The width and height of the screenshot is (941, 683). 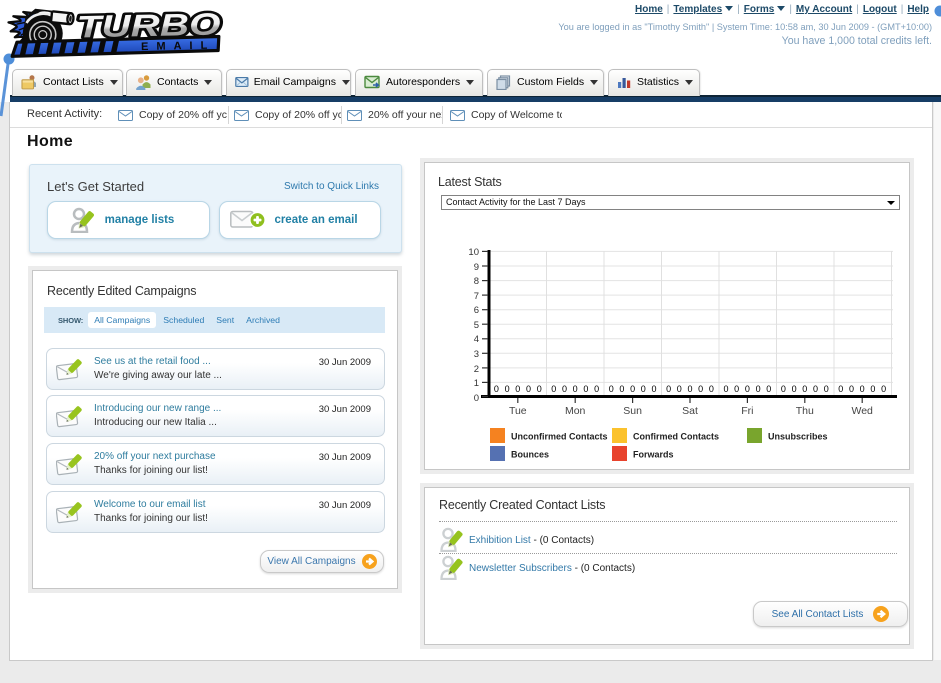 What do you see at coordinates (476, 369) in the screenshot?
I see `svg-text: 2` at bounding box center [476, 369].